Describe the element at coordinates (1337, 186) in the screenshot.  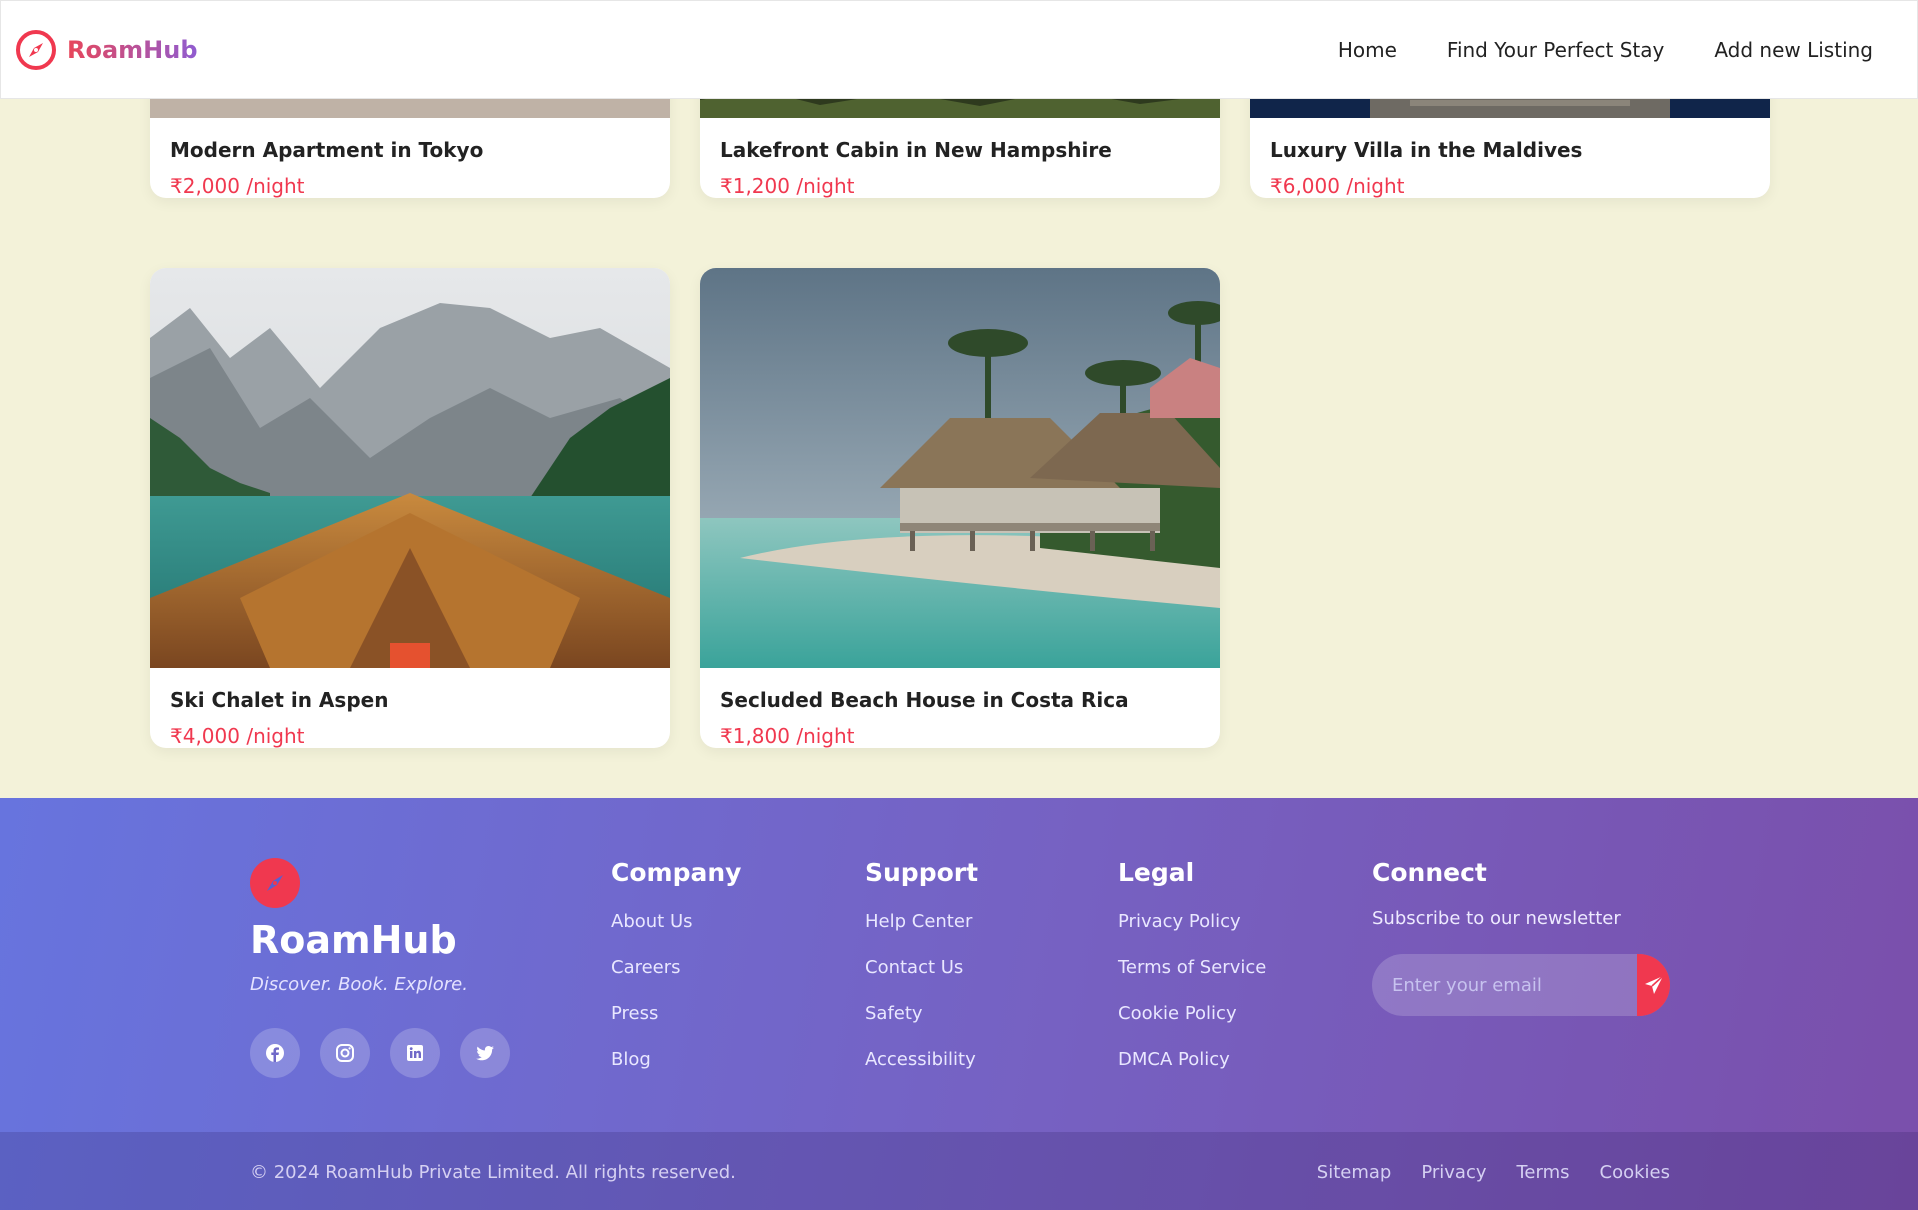
I see `listing-price: ₹6,000 /night` at that location.